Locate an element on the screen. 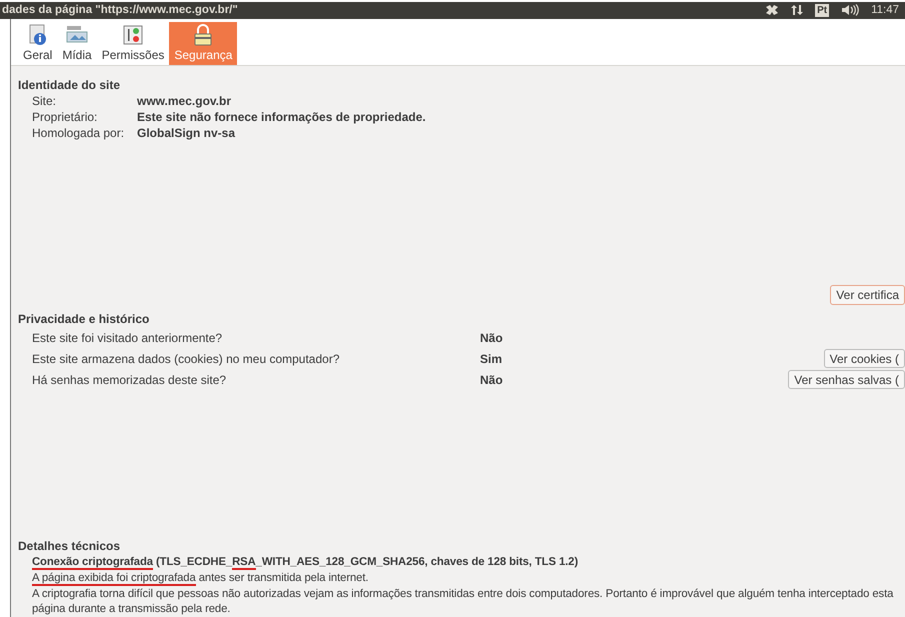 This screenshot has height=617, width=905. speaker-icon is located at coordinates (850, 10).